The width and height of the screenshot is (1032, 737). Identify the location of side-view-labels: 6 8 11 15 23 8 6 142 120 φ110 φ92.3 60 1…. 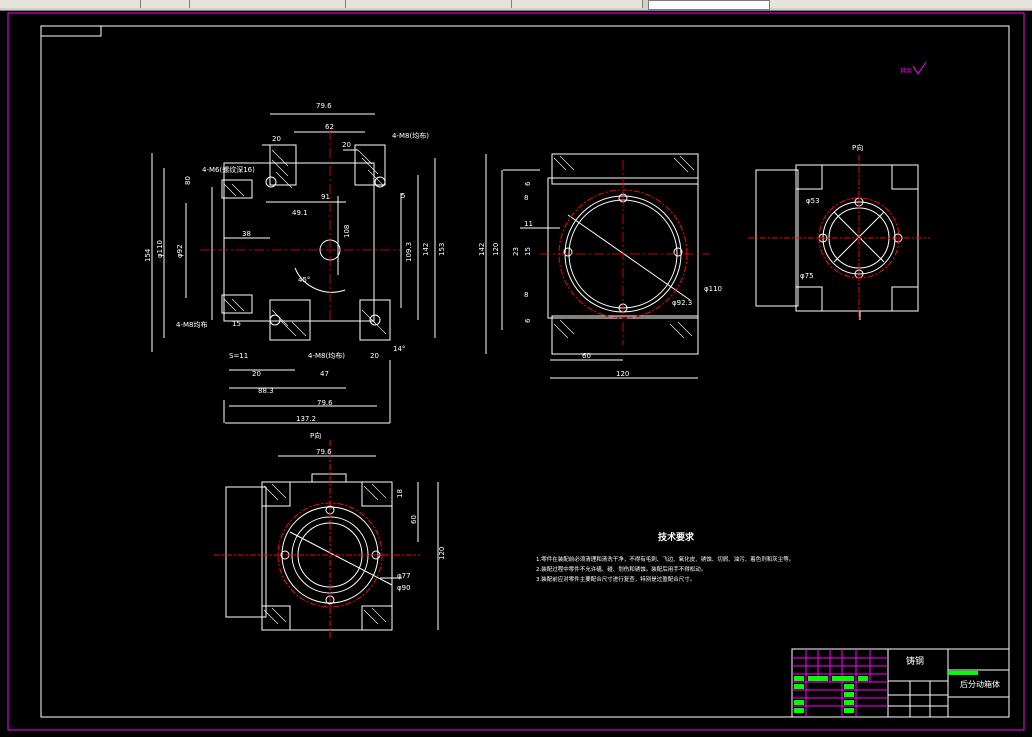
(600, 279).